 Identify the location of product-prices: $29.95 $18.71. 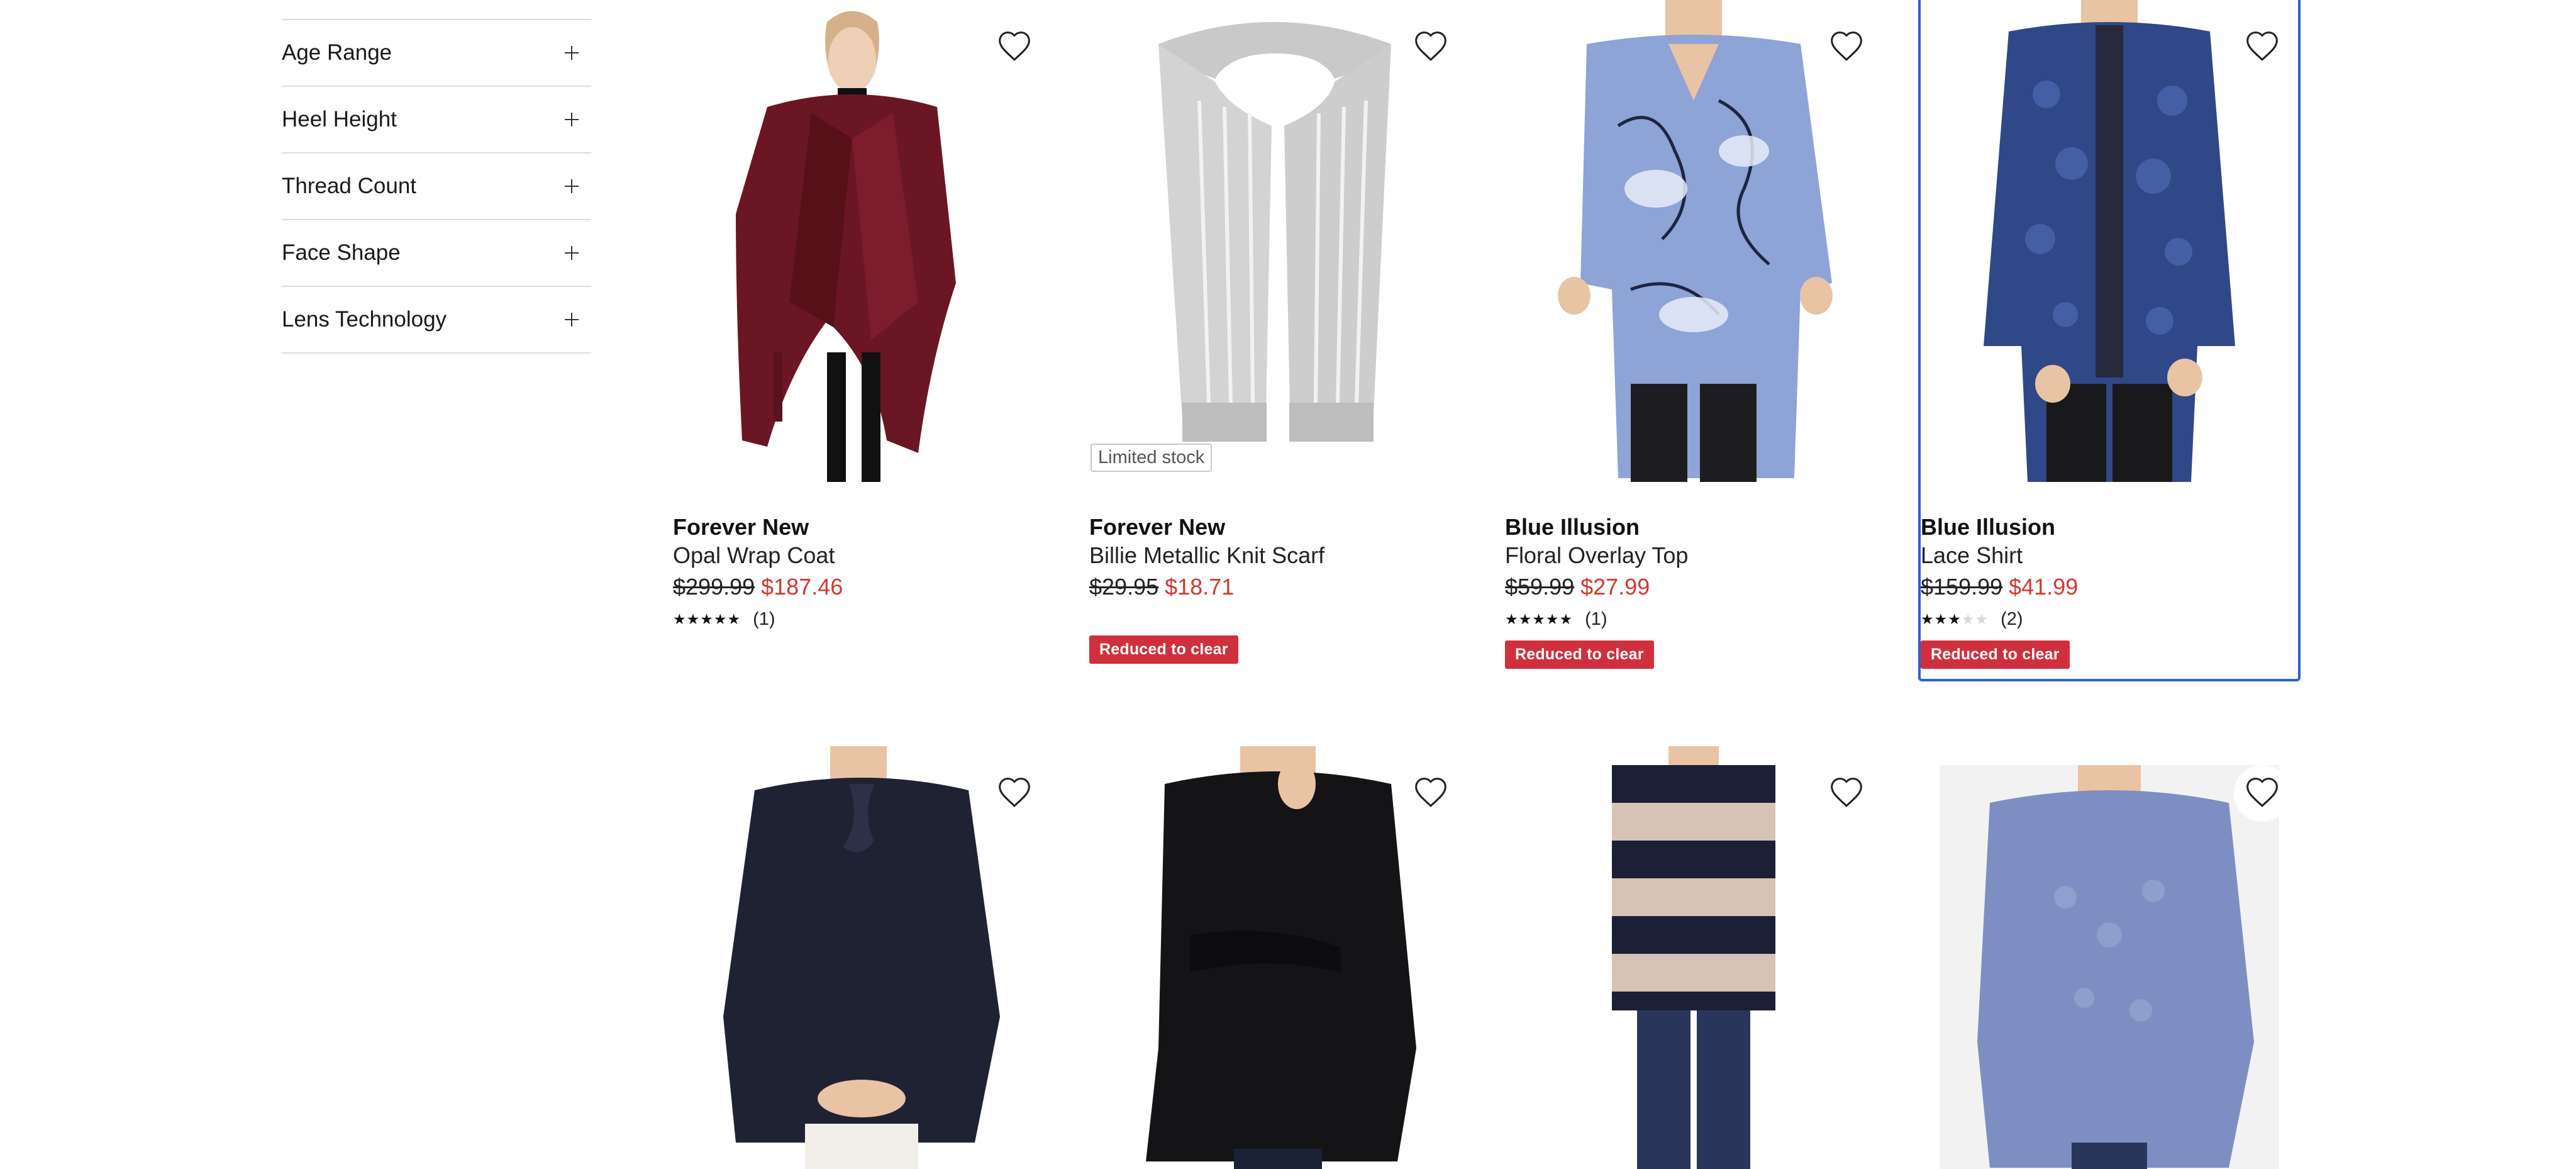
(1278, 587).